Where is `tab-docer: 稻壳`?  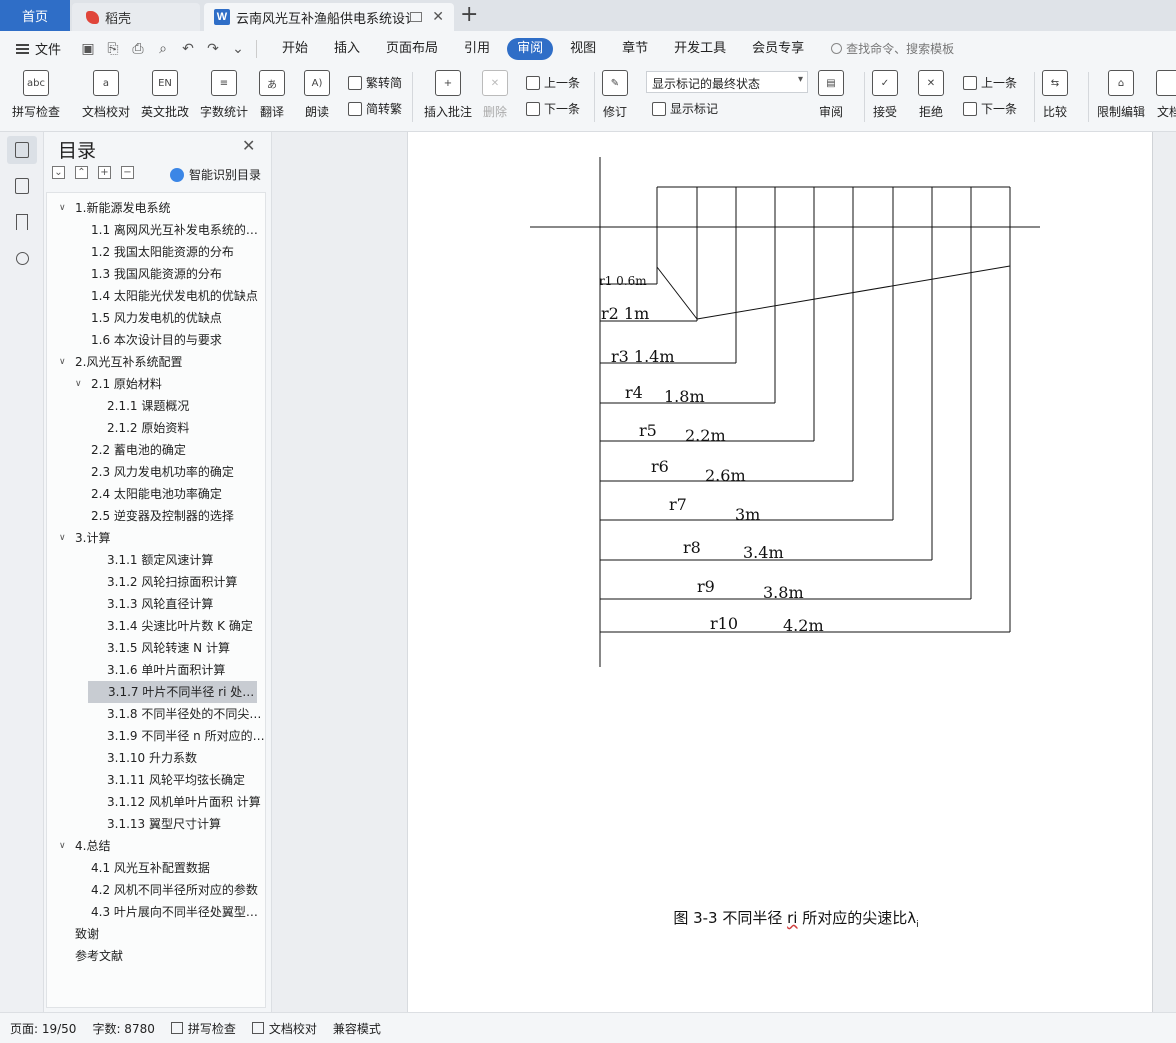
tab-docer: 稻壳 is located at coordinates (136, 17).